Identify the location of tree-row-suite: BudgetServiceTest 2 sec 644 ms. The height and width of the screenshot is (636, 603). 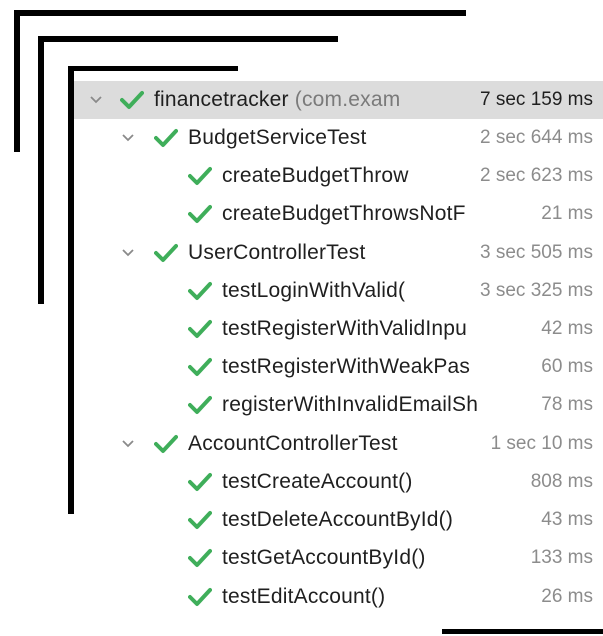
(338, 138).